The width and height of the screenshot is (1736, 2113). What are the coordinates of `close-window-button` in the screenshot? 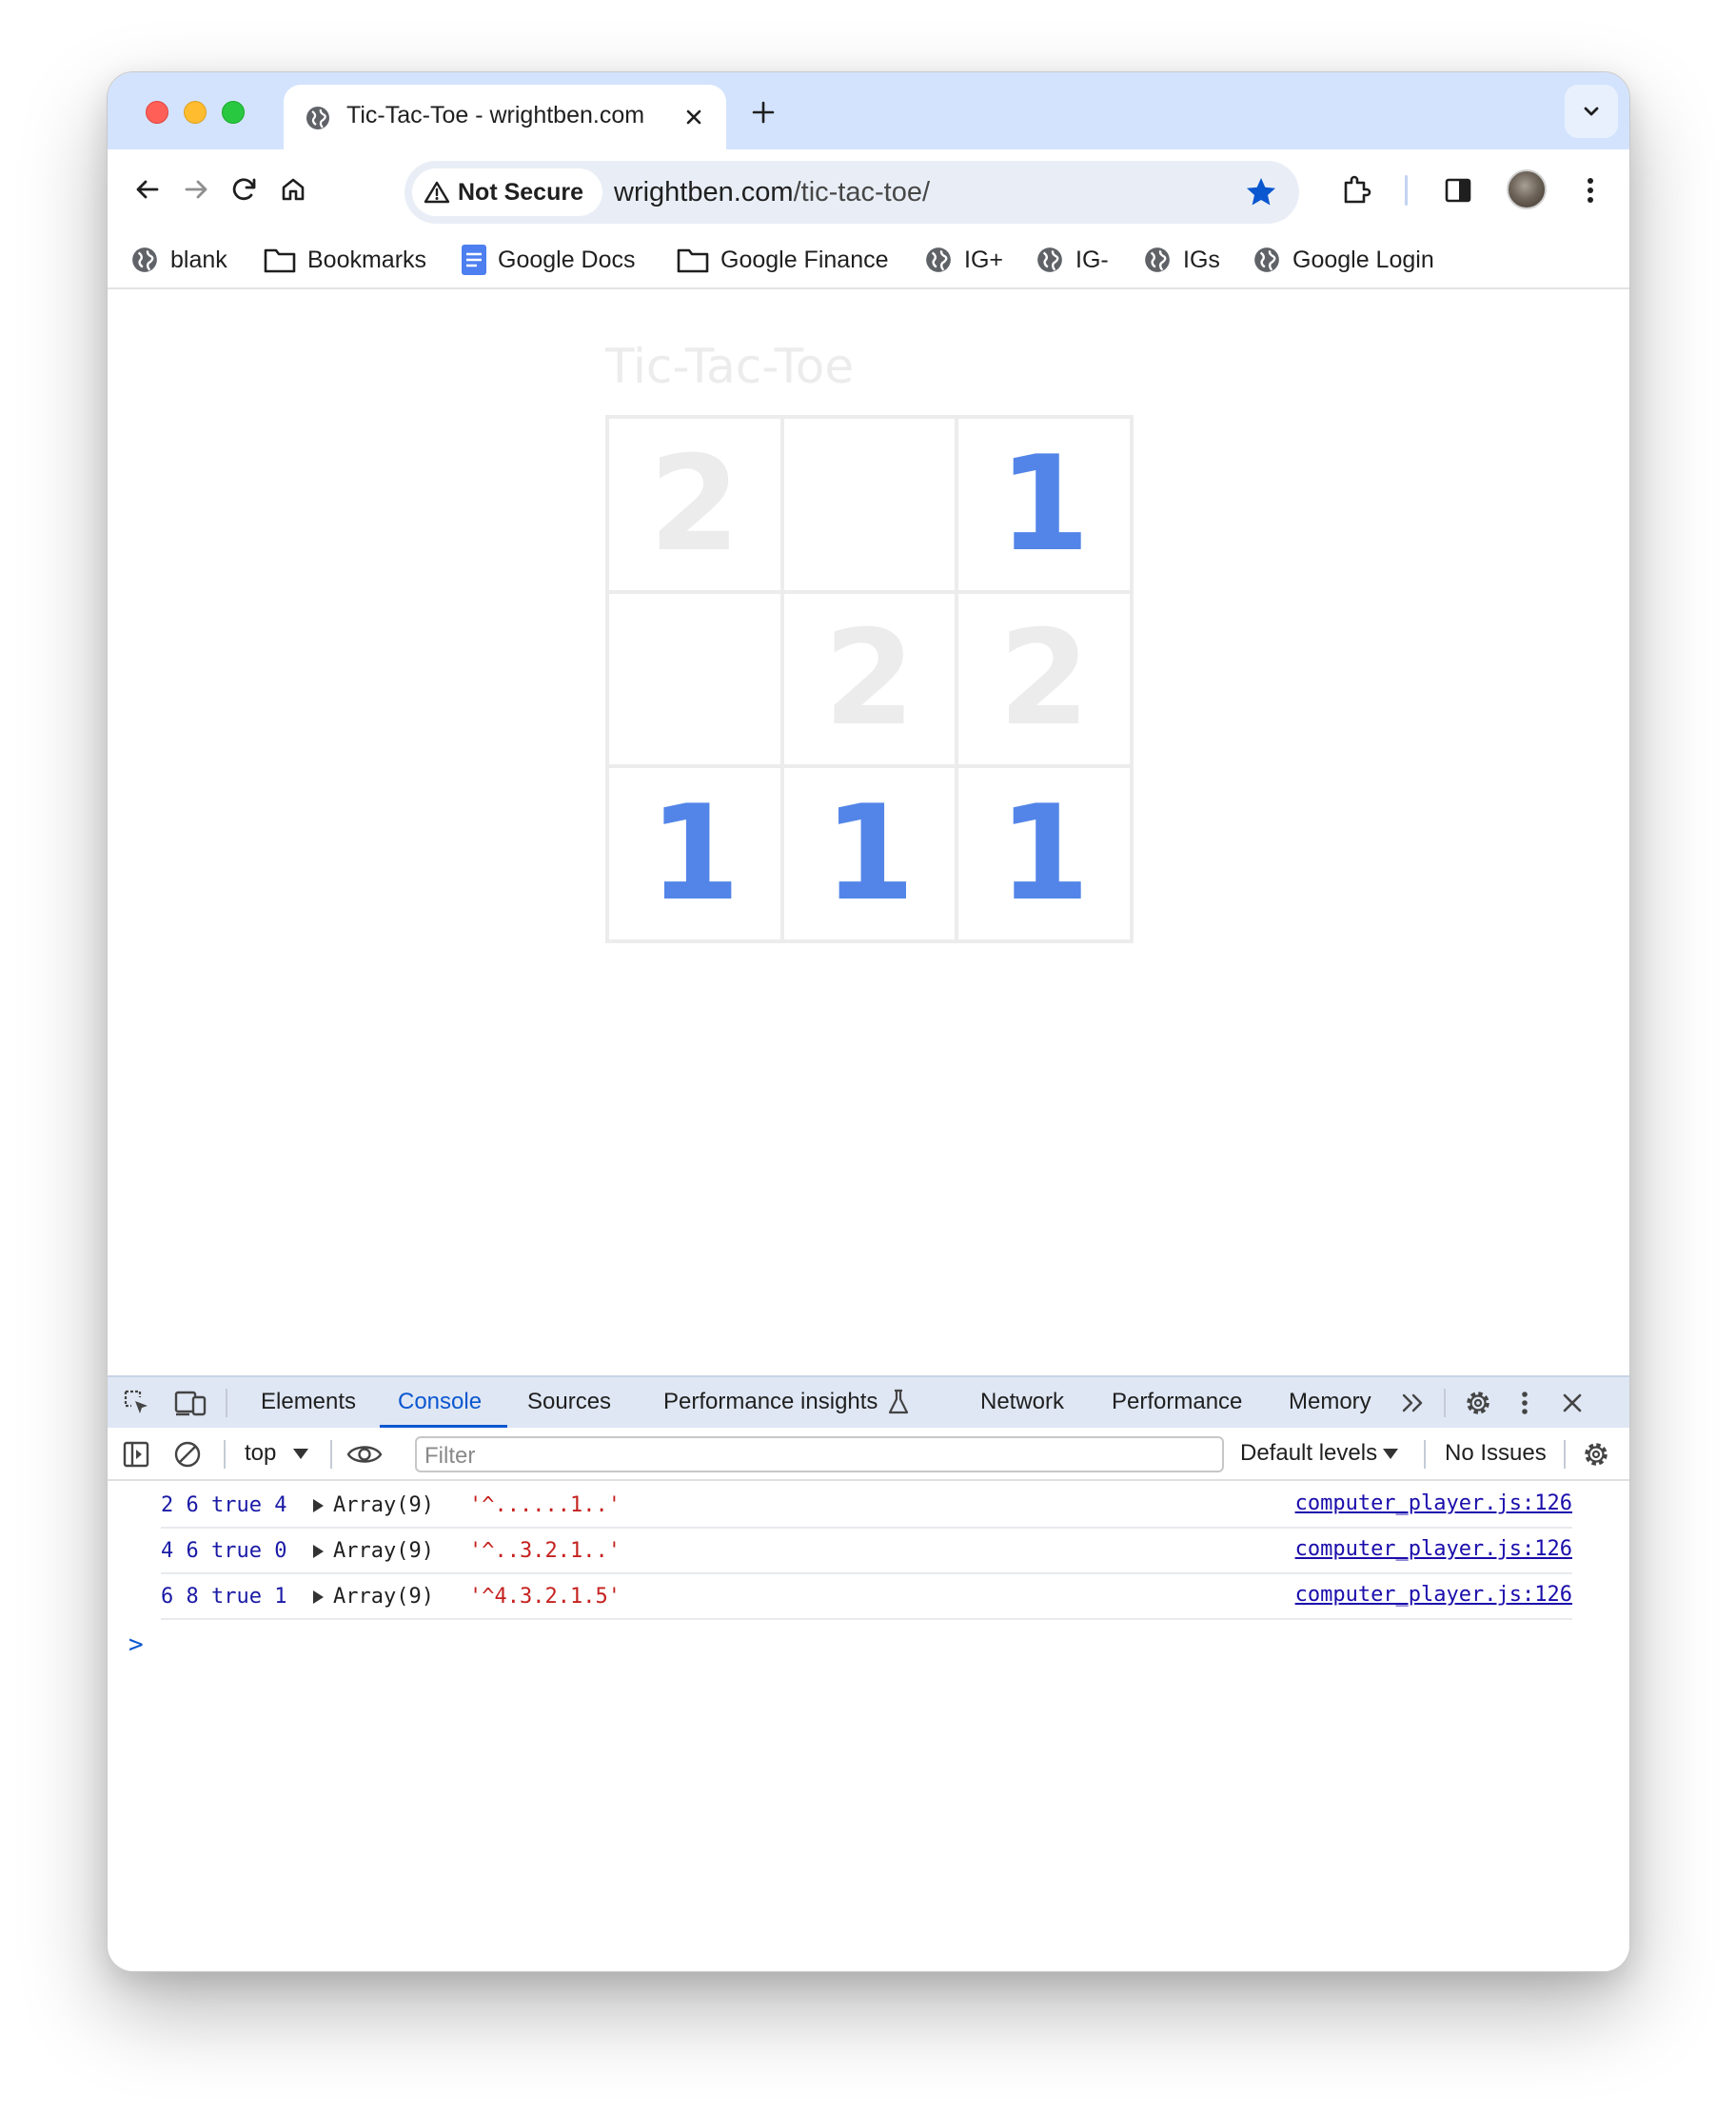 It's located at (157, 113).